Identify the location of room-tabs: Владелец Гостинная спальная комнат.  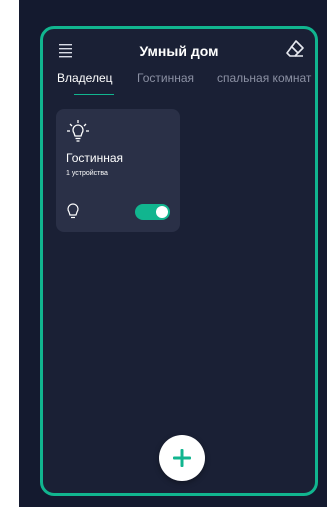
(179, 83).